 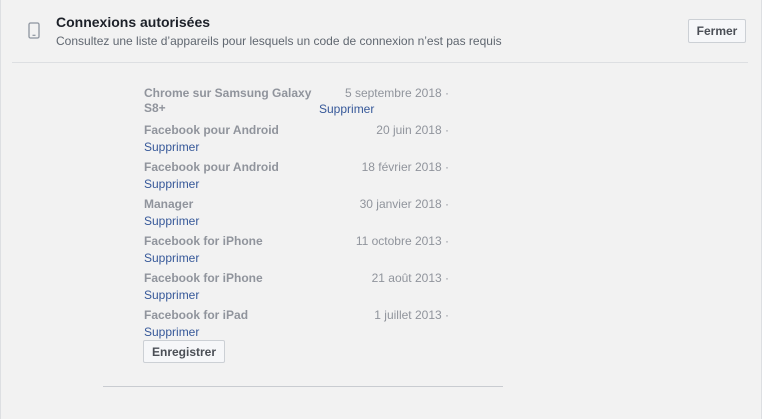 I want to click on header-divider, so click(x=380, y=62).